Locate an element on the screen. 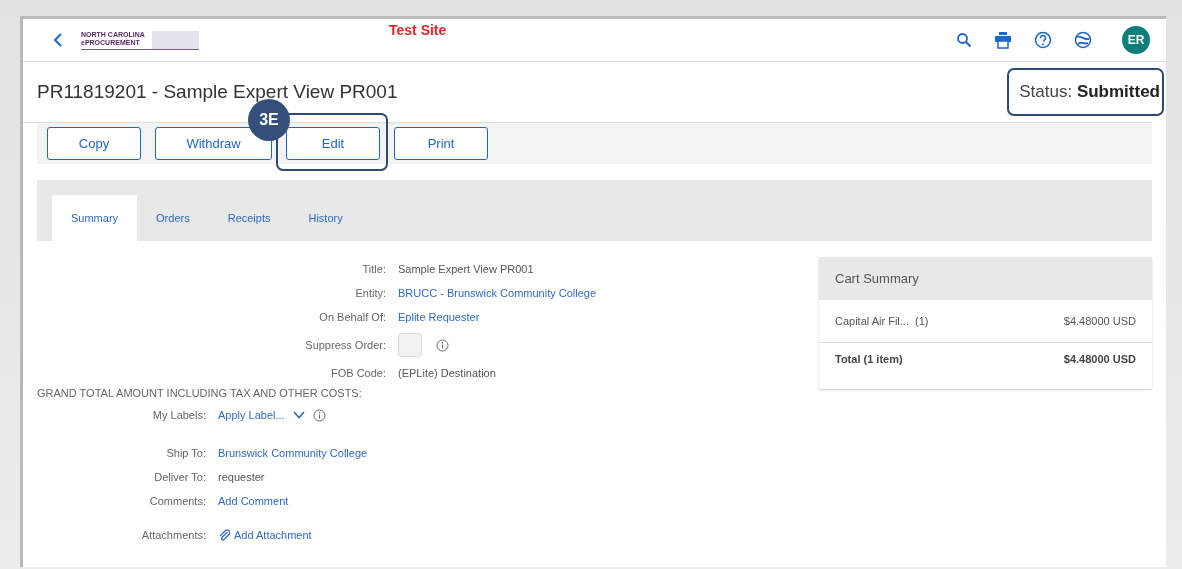  field-label: FOB Code: is located at coordinates (357, 373).